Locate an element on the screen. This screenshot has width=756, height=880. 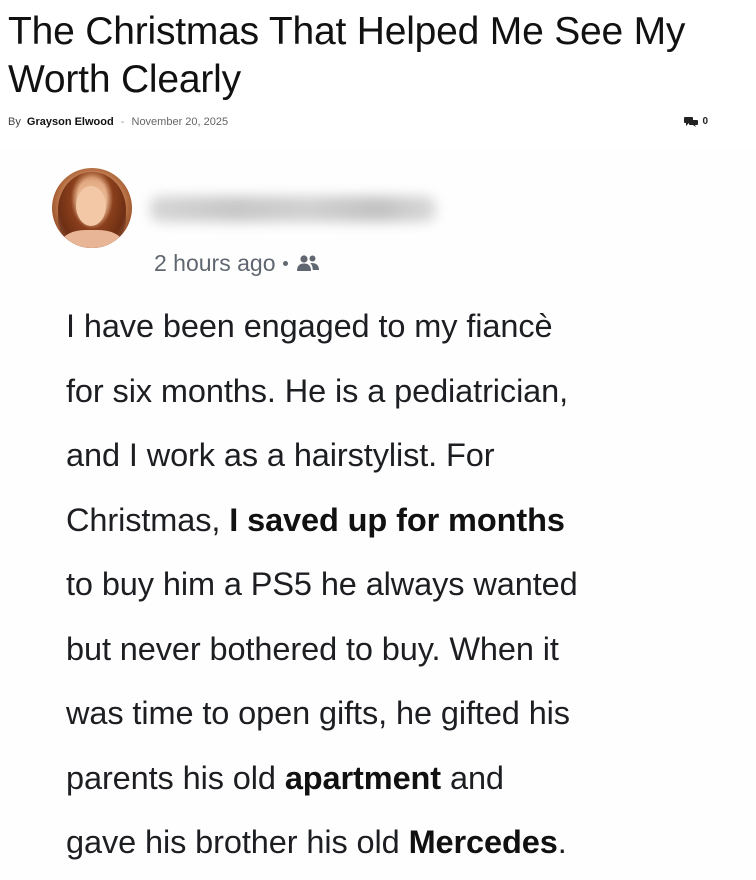
comment-icon is located at coordinates (691, 122).